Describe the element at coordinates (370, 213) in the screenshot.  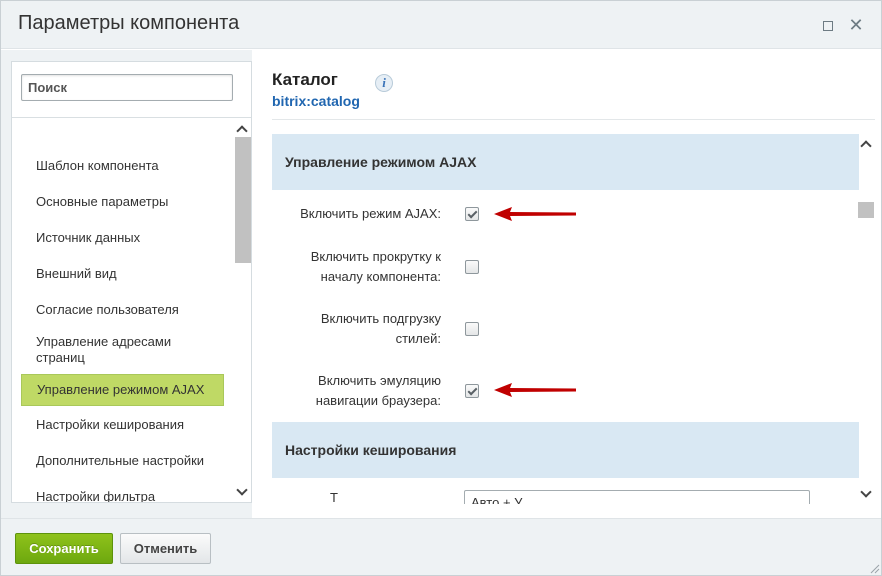
I see `param-label-ajax-mode: Включить режим AJAX:` at that location.